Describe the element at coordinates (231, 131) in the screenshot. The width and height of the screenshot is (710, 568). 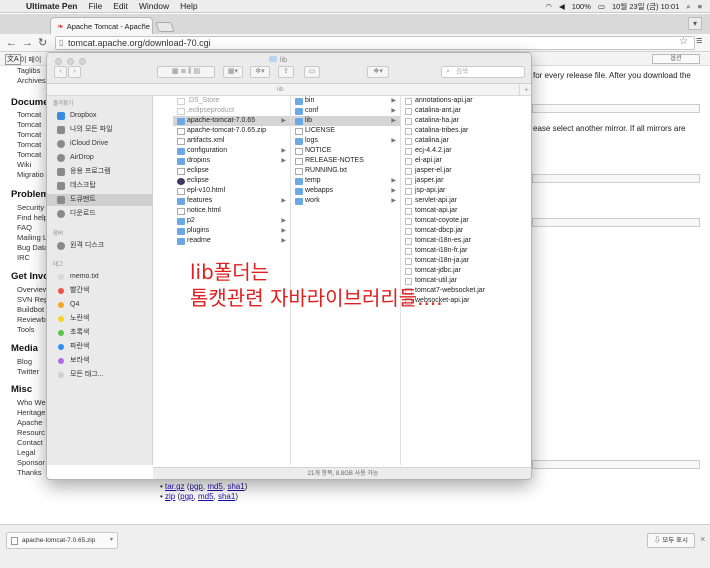
I see `file-row: apache-tomcat-7.0.65.zip` at that location.